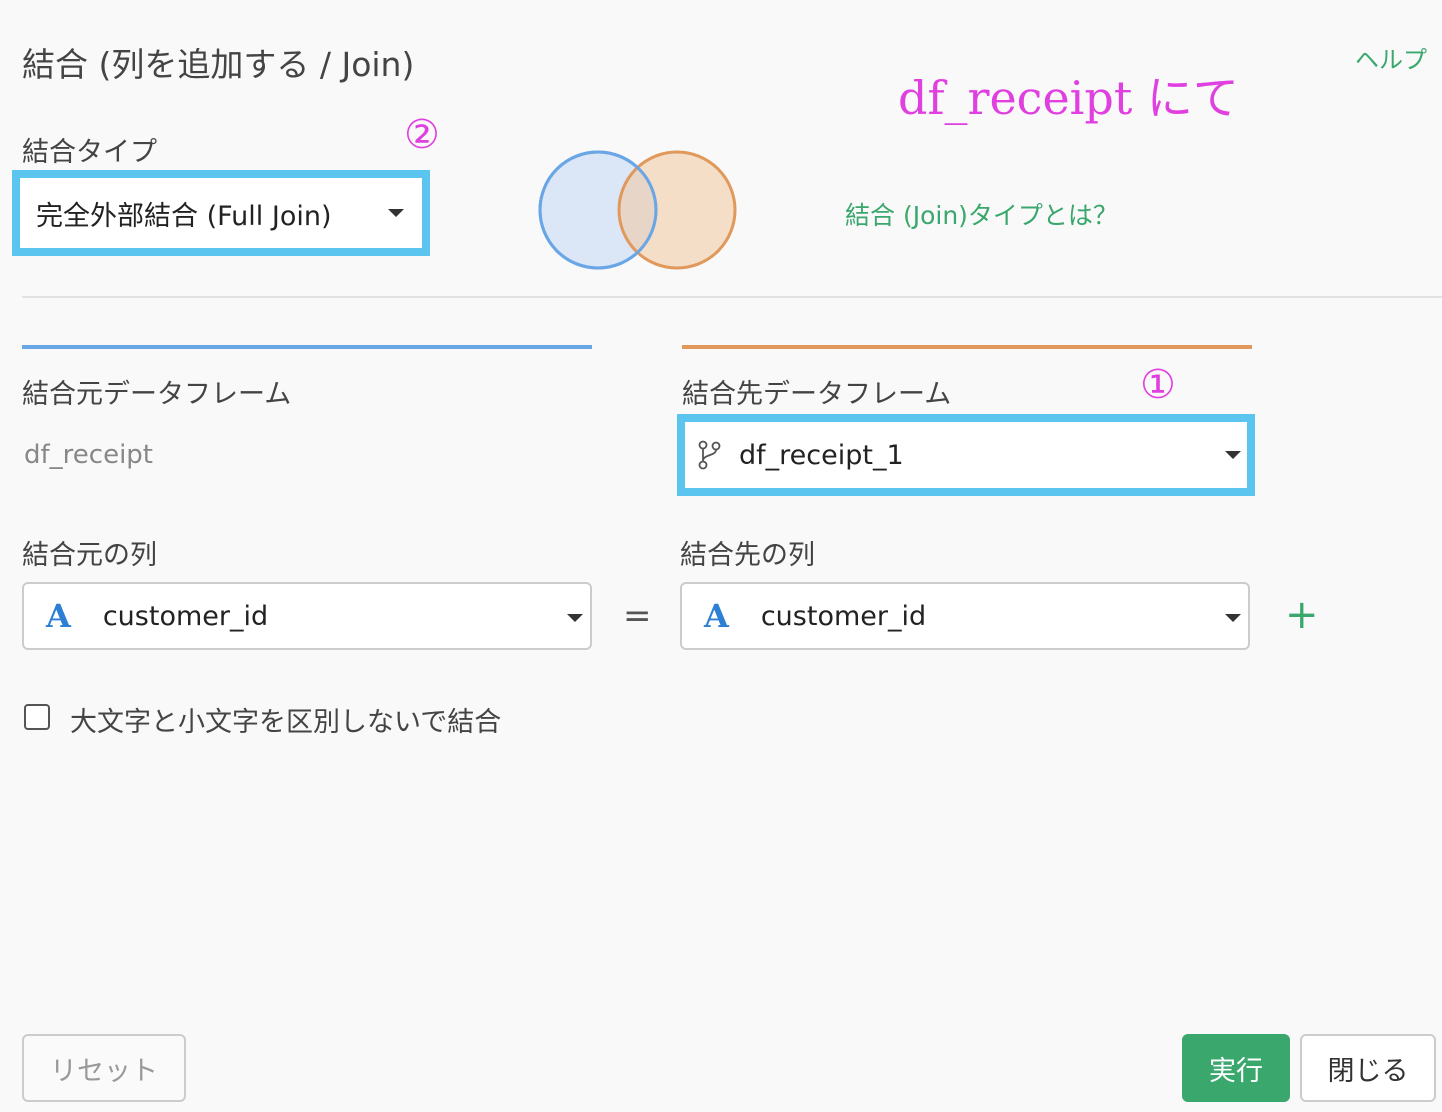 The image size is (1442, 1112). Describe the element at coordinates (157, 394) in the screenshot. I see `source-frame-label: 結合元データフレーム` at that location.